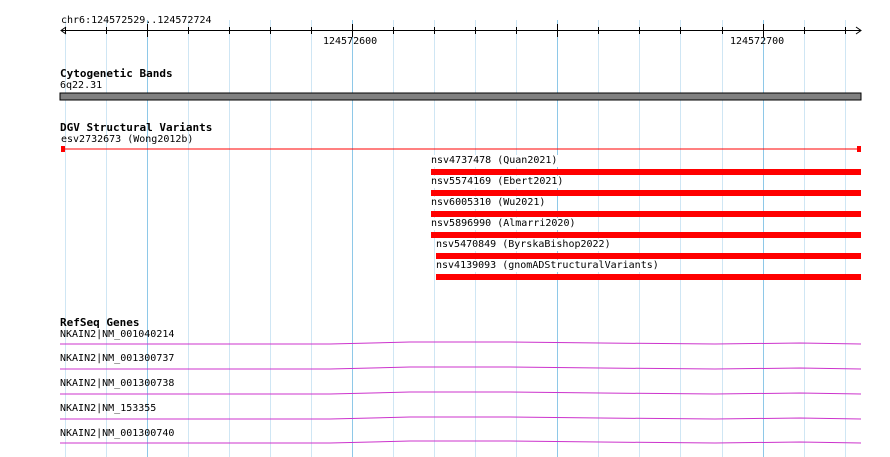 The width and height of the screenshot is (890, 457). Describe the element at coordinates (117, 434) in the screenshot. I see `transcript-label: NKAIN2|NM_001300740` at that location.